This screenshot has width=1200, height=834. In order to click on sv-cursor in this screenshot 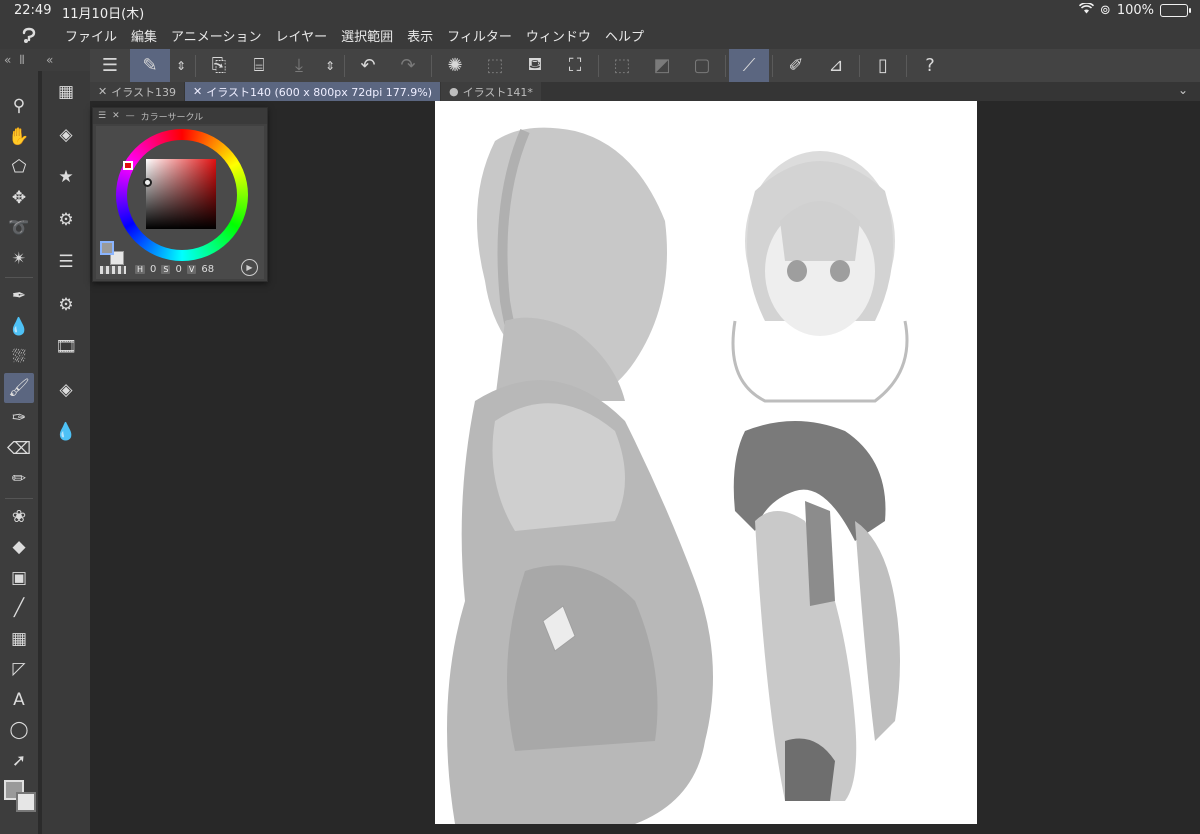, I will do `click(147, 182)`.